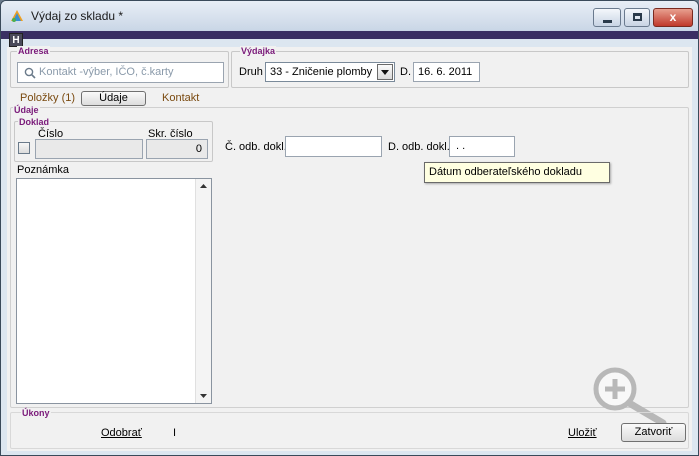 This screenshot has height=456, width=699. I want to click on druh-label: Druh, so click(251, 72).